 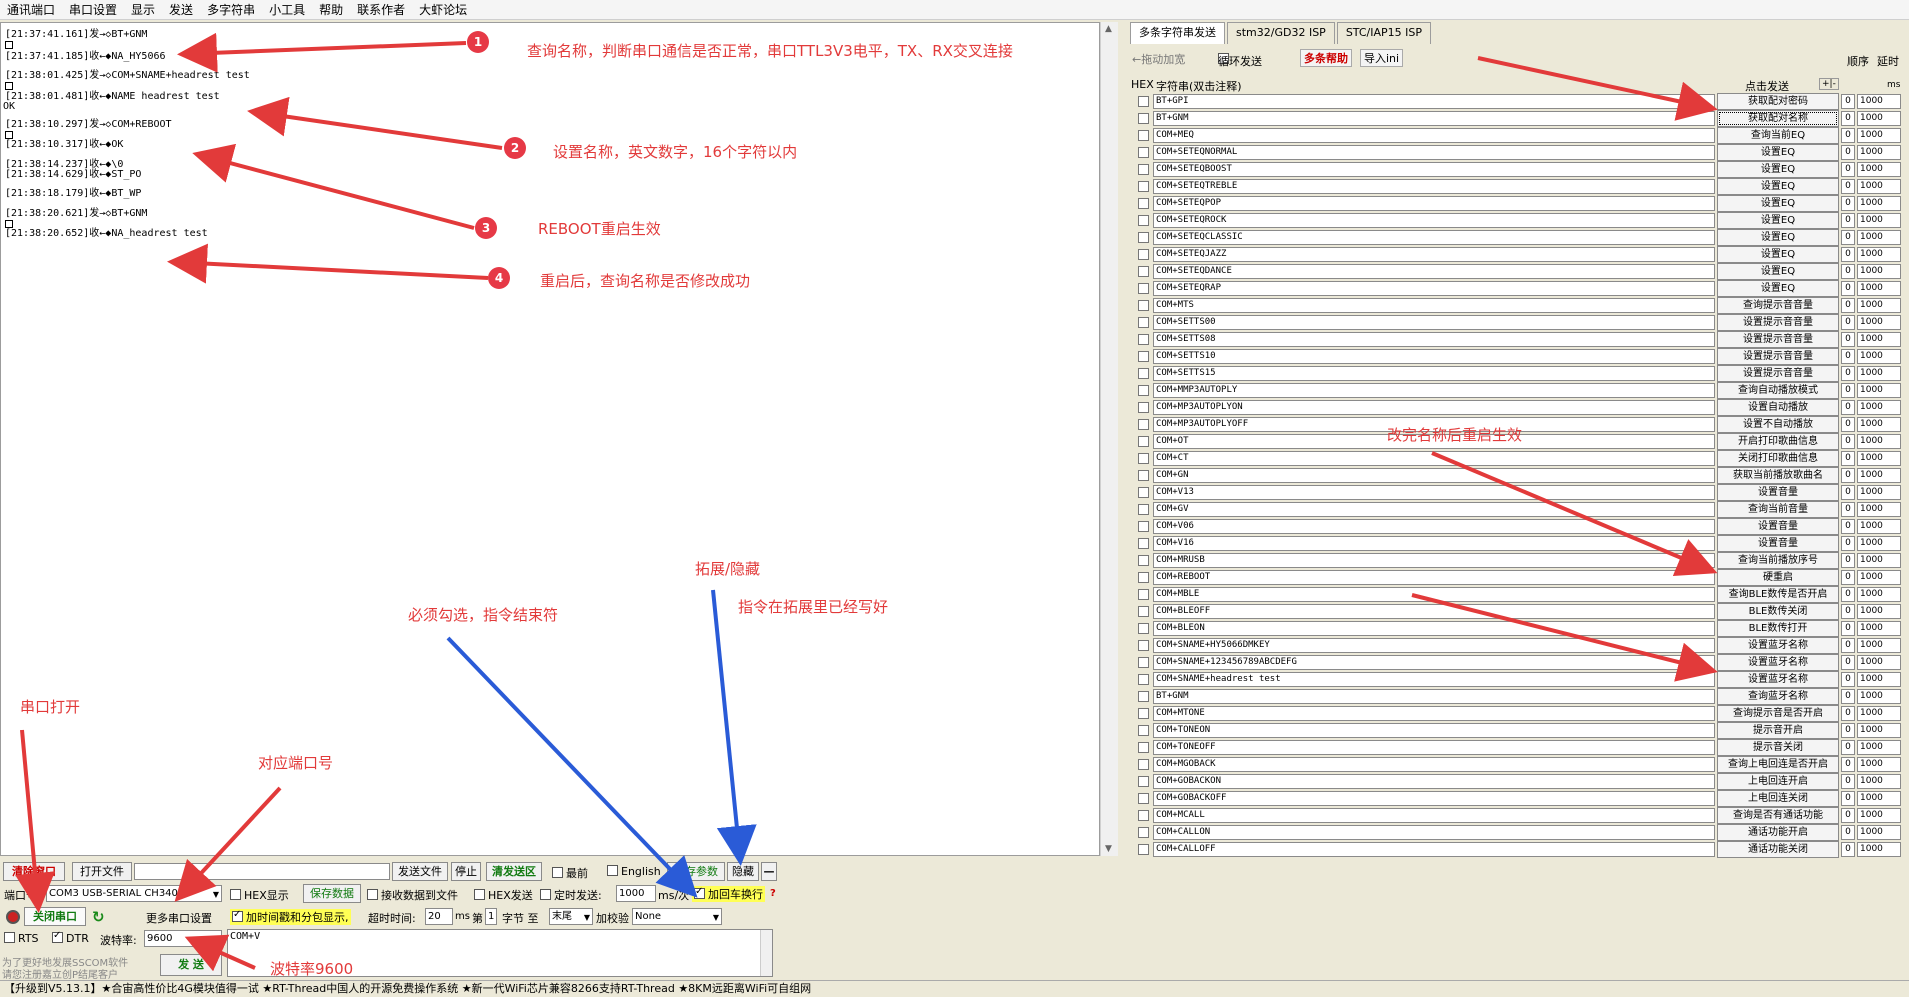 What do you see at coordinates (1434, 220) in the screenshot?
I see `row-command-input: COM+SETEQROCK` at bounding box center [1434, 220].